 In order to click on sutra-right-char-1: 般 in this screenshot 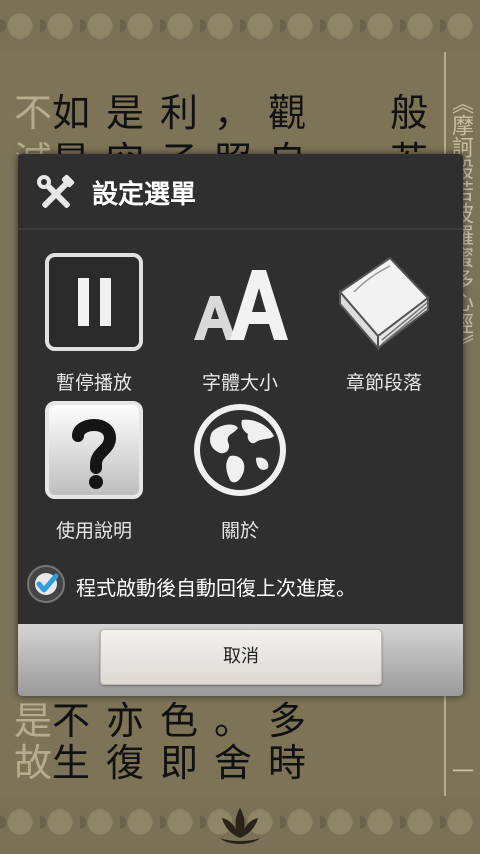, I will do `click(409, 113)`.